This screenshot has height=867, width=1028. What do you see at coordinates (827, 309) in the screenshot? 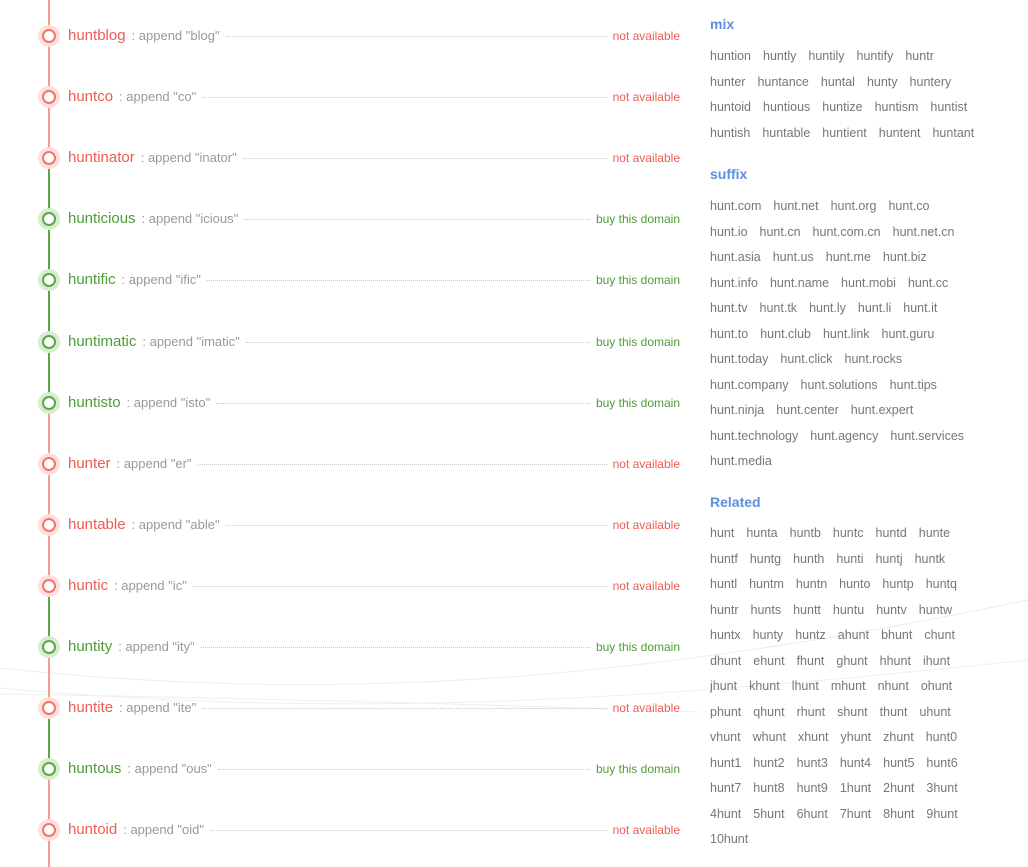
I see `suggestion-link: hunt.ly` at bounding box center [827, 309].